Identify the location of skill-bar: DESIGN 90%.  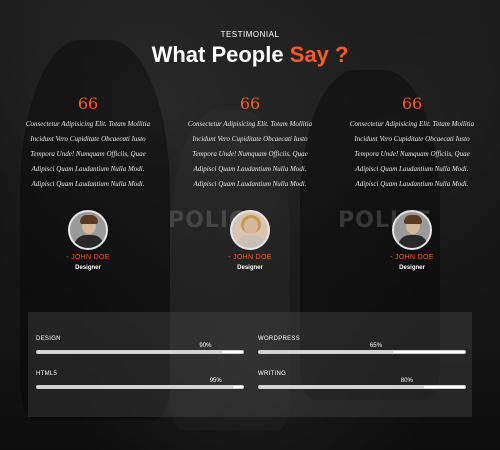
(140, 345).